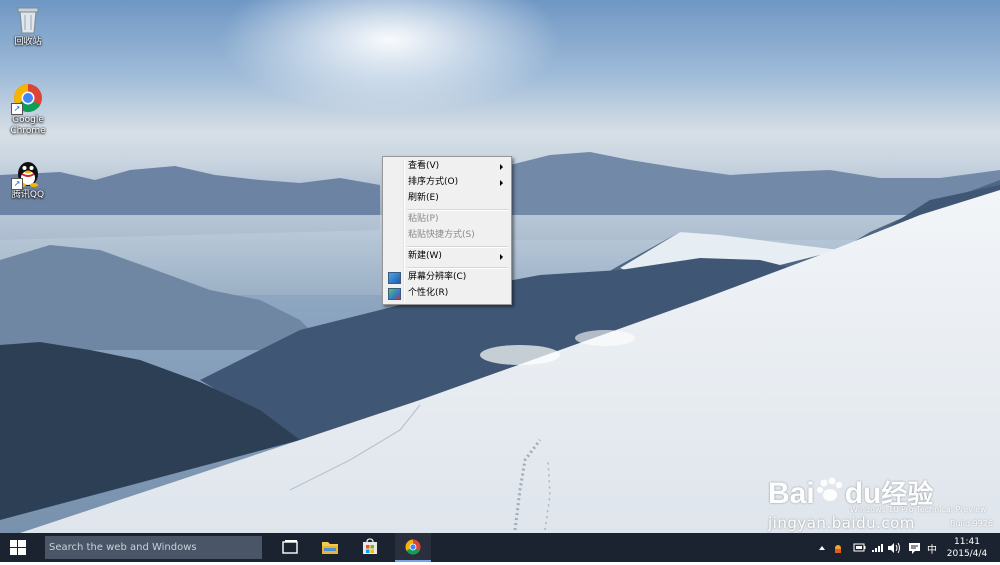 Image resolution: width=1000 pixels, height=565 pixels. What do you see at coordinates (894, 548) in the screenshot?
I see `volume-icon` at bounding box center [894, 548].